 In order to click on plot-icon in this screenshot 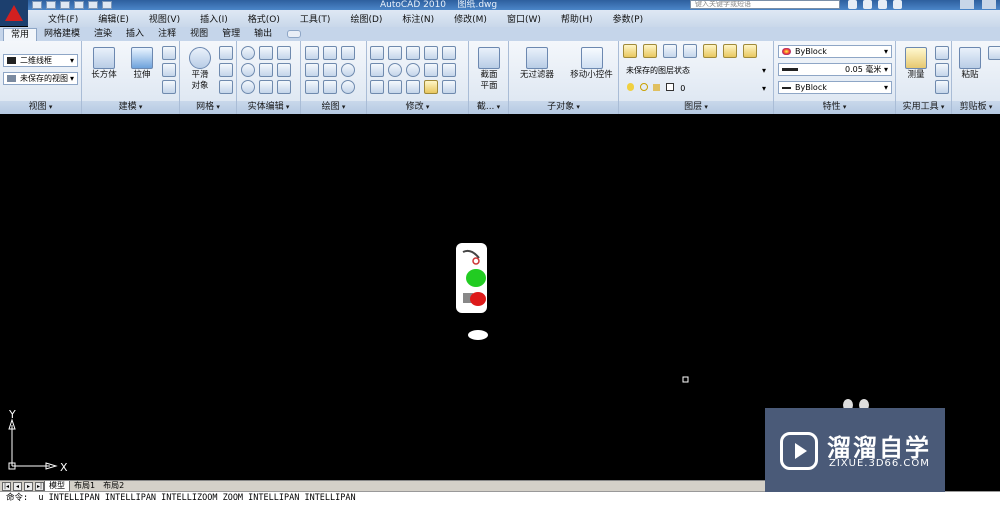, I will do `click(107, 5)`.